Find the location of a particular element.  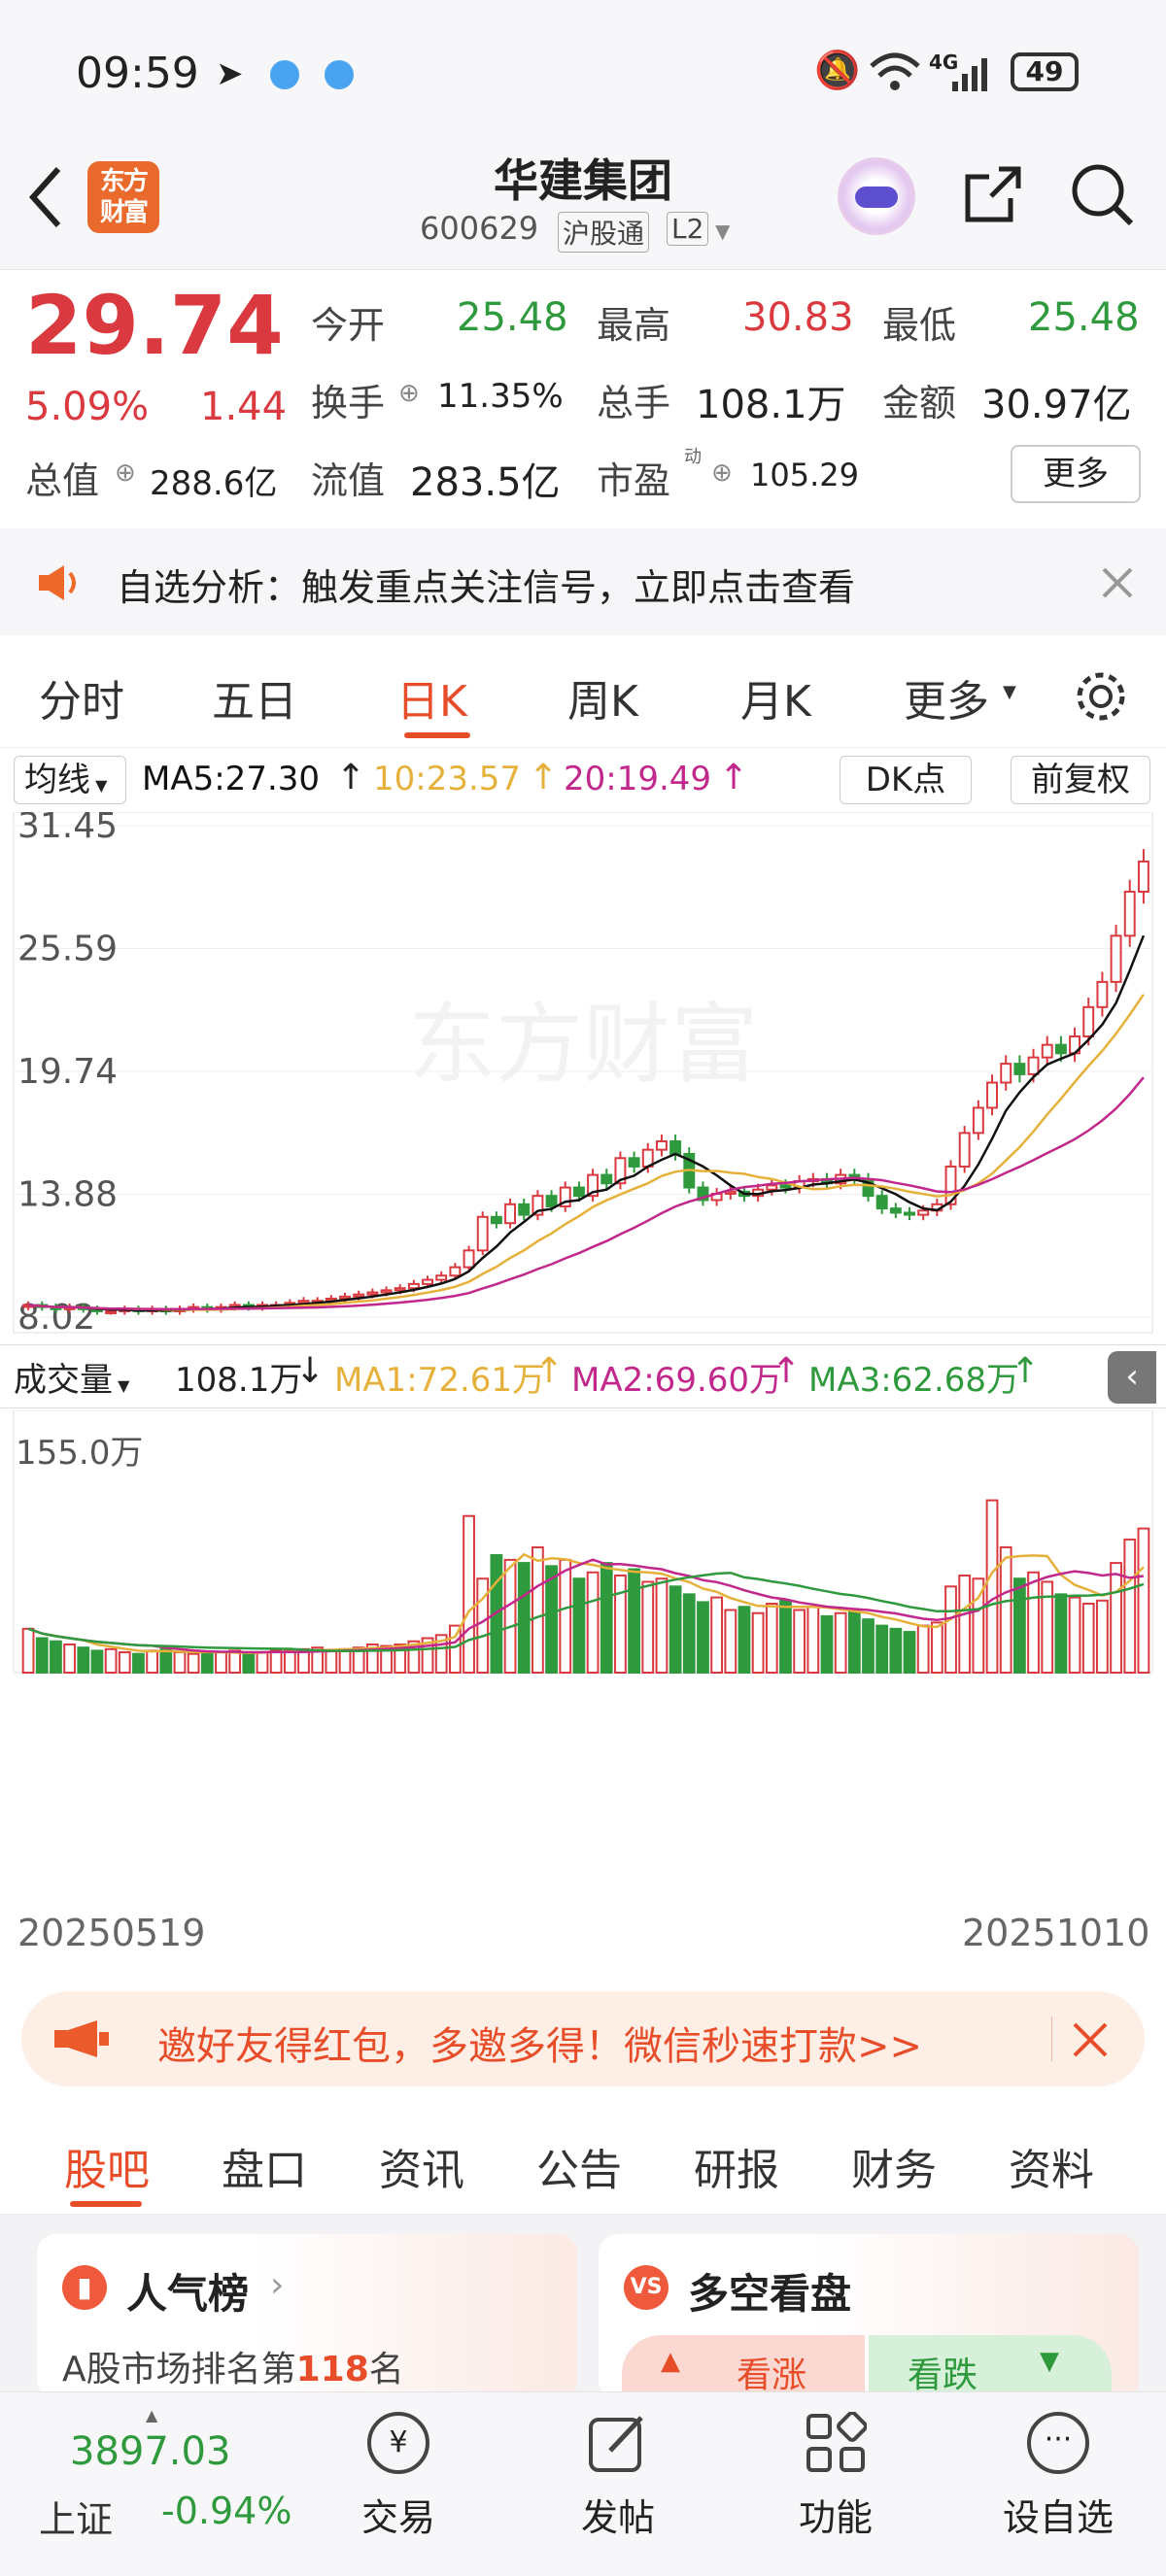

ma5-label: MA5:27.30 is located at coordinates (231, 779).